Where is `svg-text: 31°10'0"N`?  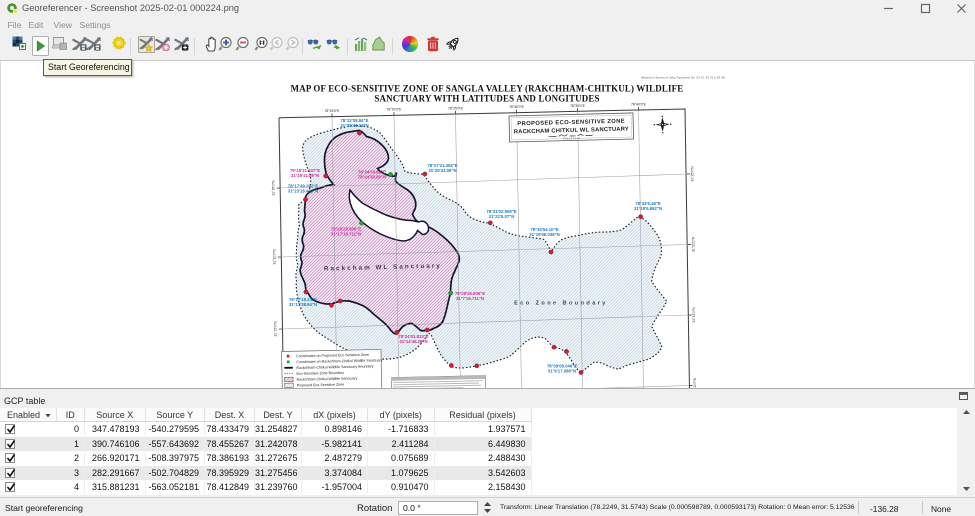
svg-text: 31°10'0"N is located at coordinates (695, 382).